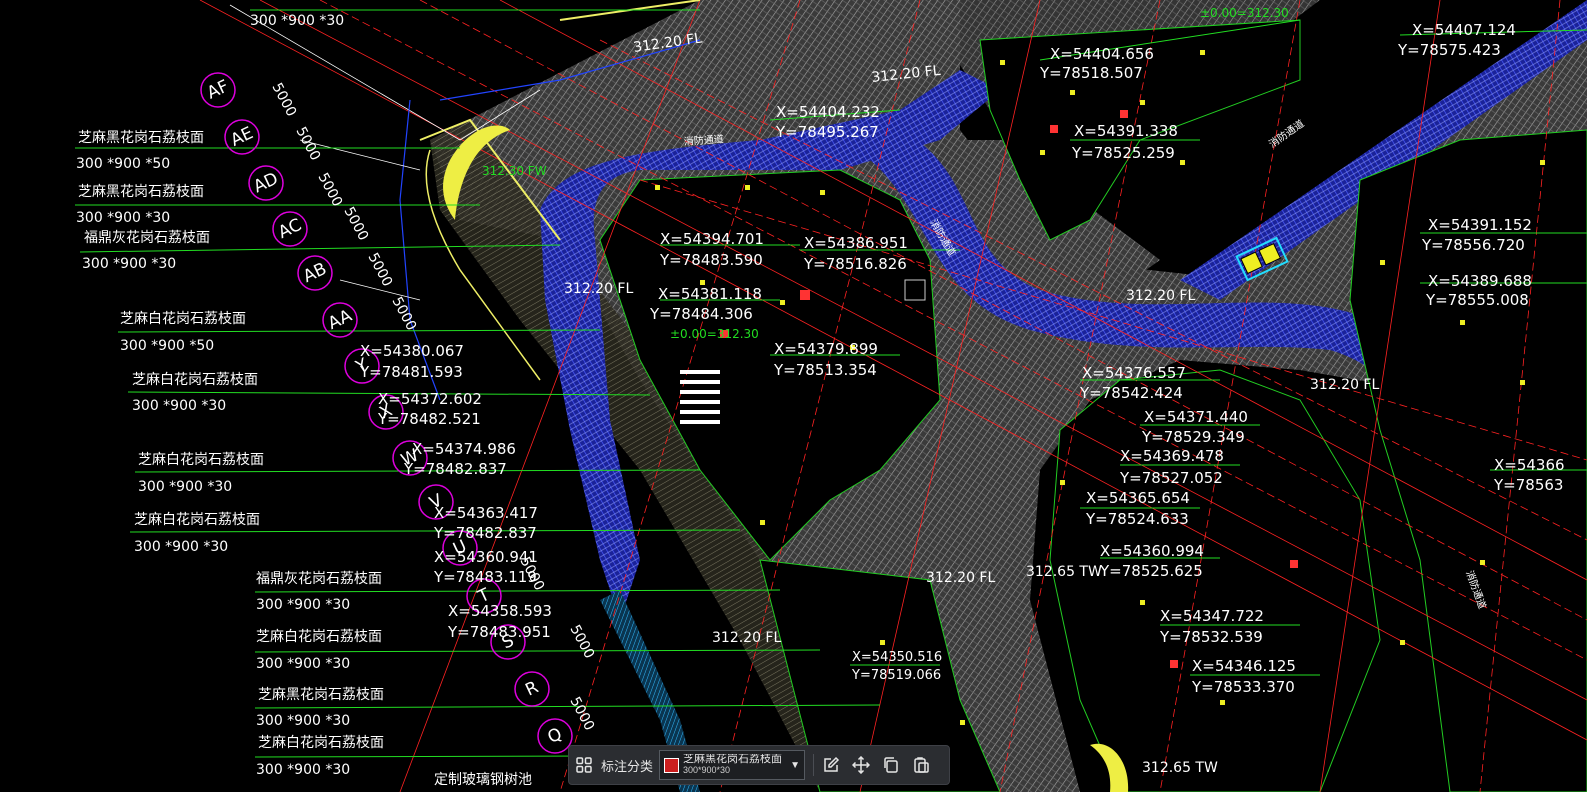  Describe the element at coordinates (147, 238) in the screenshot. I see `material-name: 福鼎灰花岗石荔枝面` at that location.